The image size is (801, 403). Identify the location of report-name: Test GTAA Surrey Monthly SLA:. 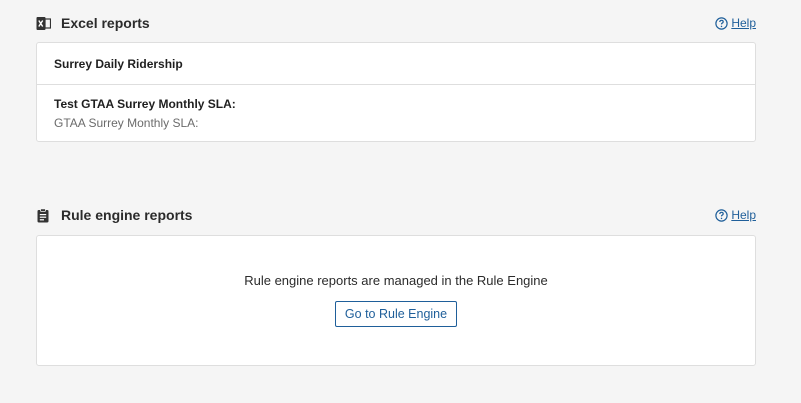
(396, 104).